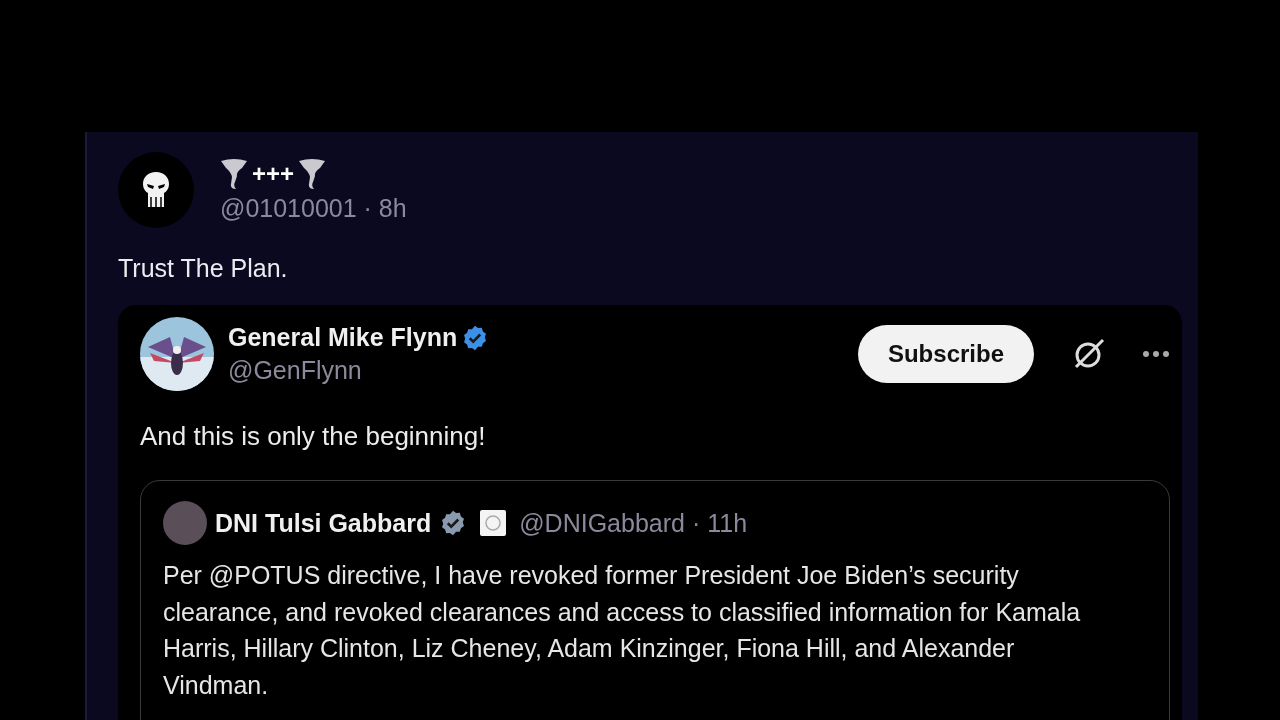 The width and height of the screenshot is (1280, 720). I want to click on nested-post-text: Per @POTUS directive, I have revoked former President Joe Biden’s security clearance, and revoked clearances and access to classified information for Kamala Harris, Hillary Clinton, Liz Cheney, Adam Kinzinger, Fiona Hill, and Alexander Vindman., so click(622, 630).